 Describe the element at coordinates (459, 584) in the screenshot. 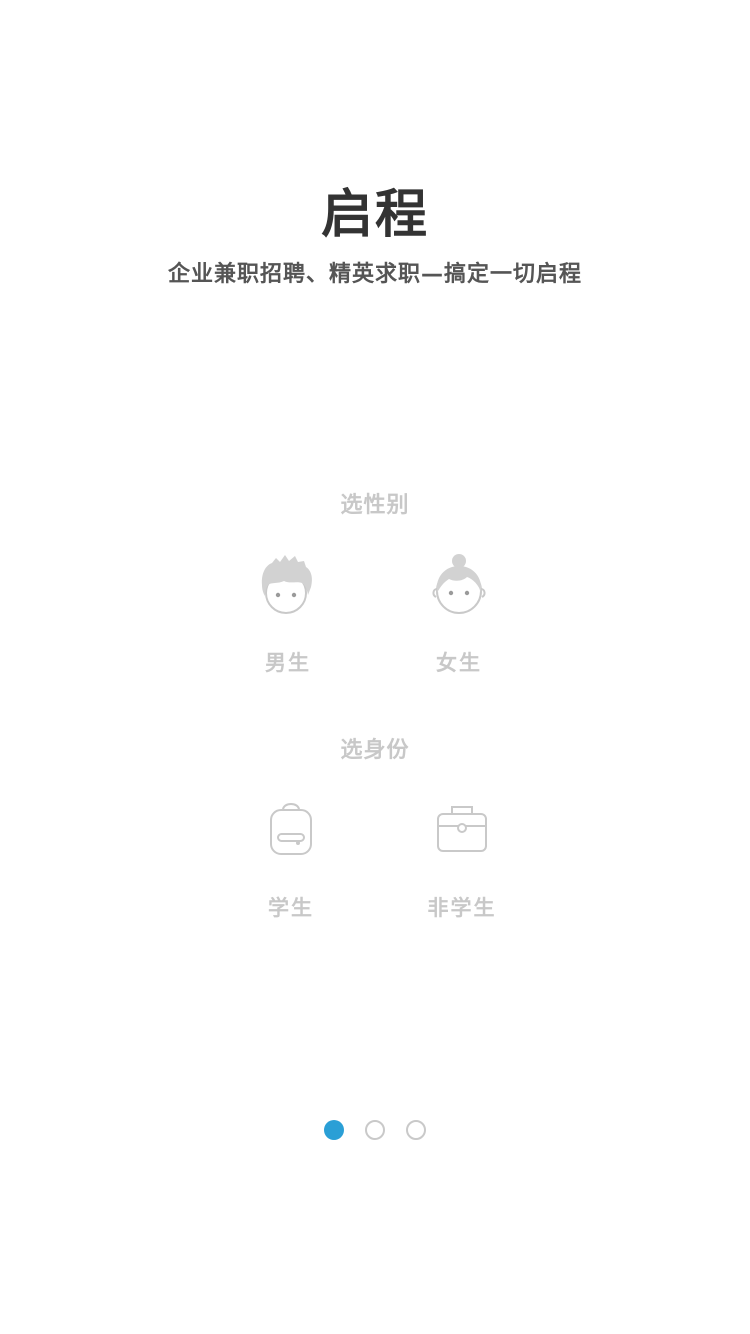

I see `girl-face-icon` at that location.